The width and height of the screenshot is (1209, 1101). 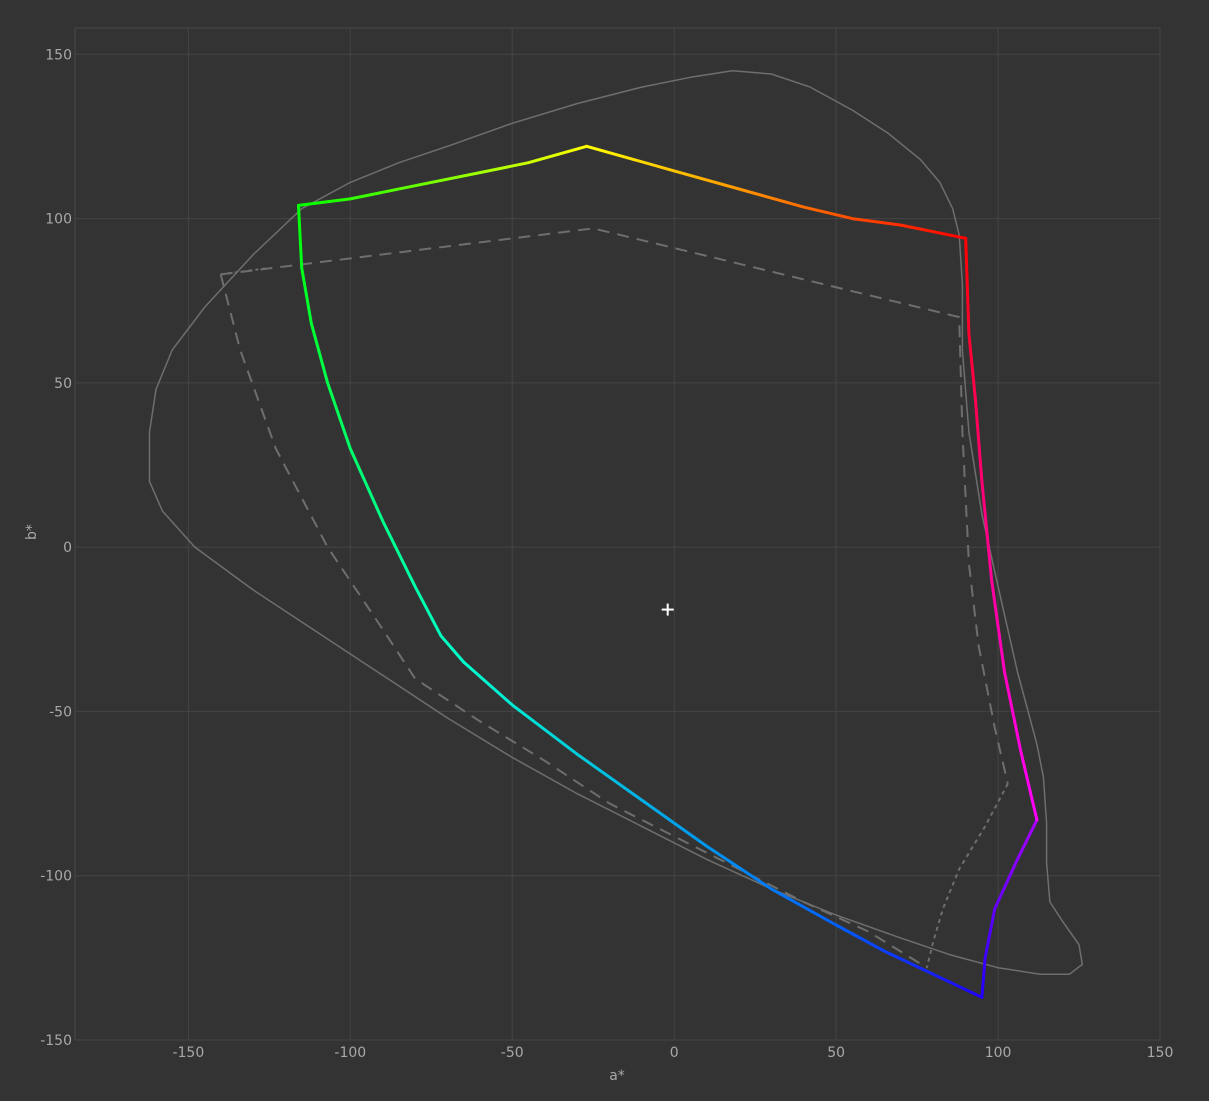 What do you see at coordinates (617, 1076) in the screenshot?
I see `x-axis-title: a*` at bounding box center [617, 1076].